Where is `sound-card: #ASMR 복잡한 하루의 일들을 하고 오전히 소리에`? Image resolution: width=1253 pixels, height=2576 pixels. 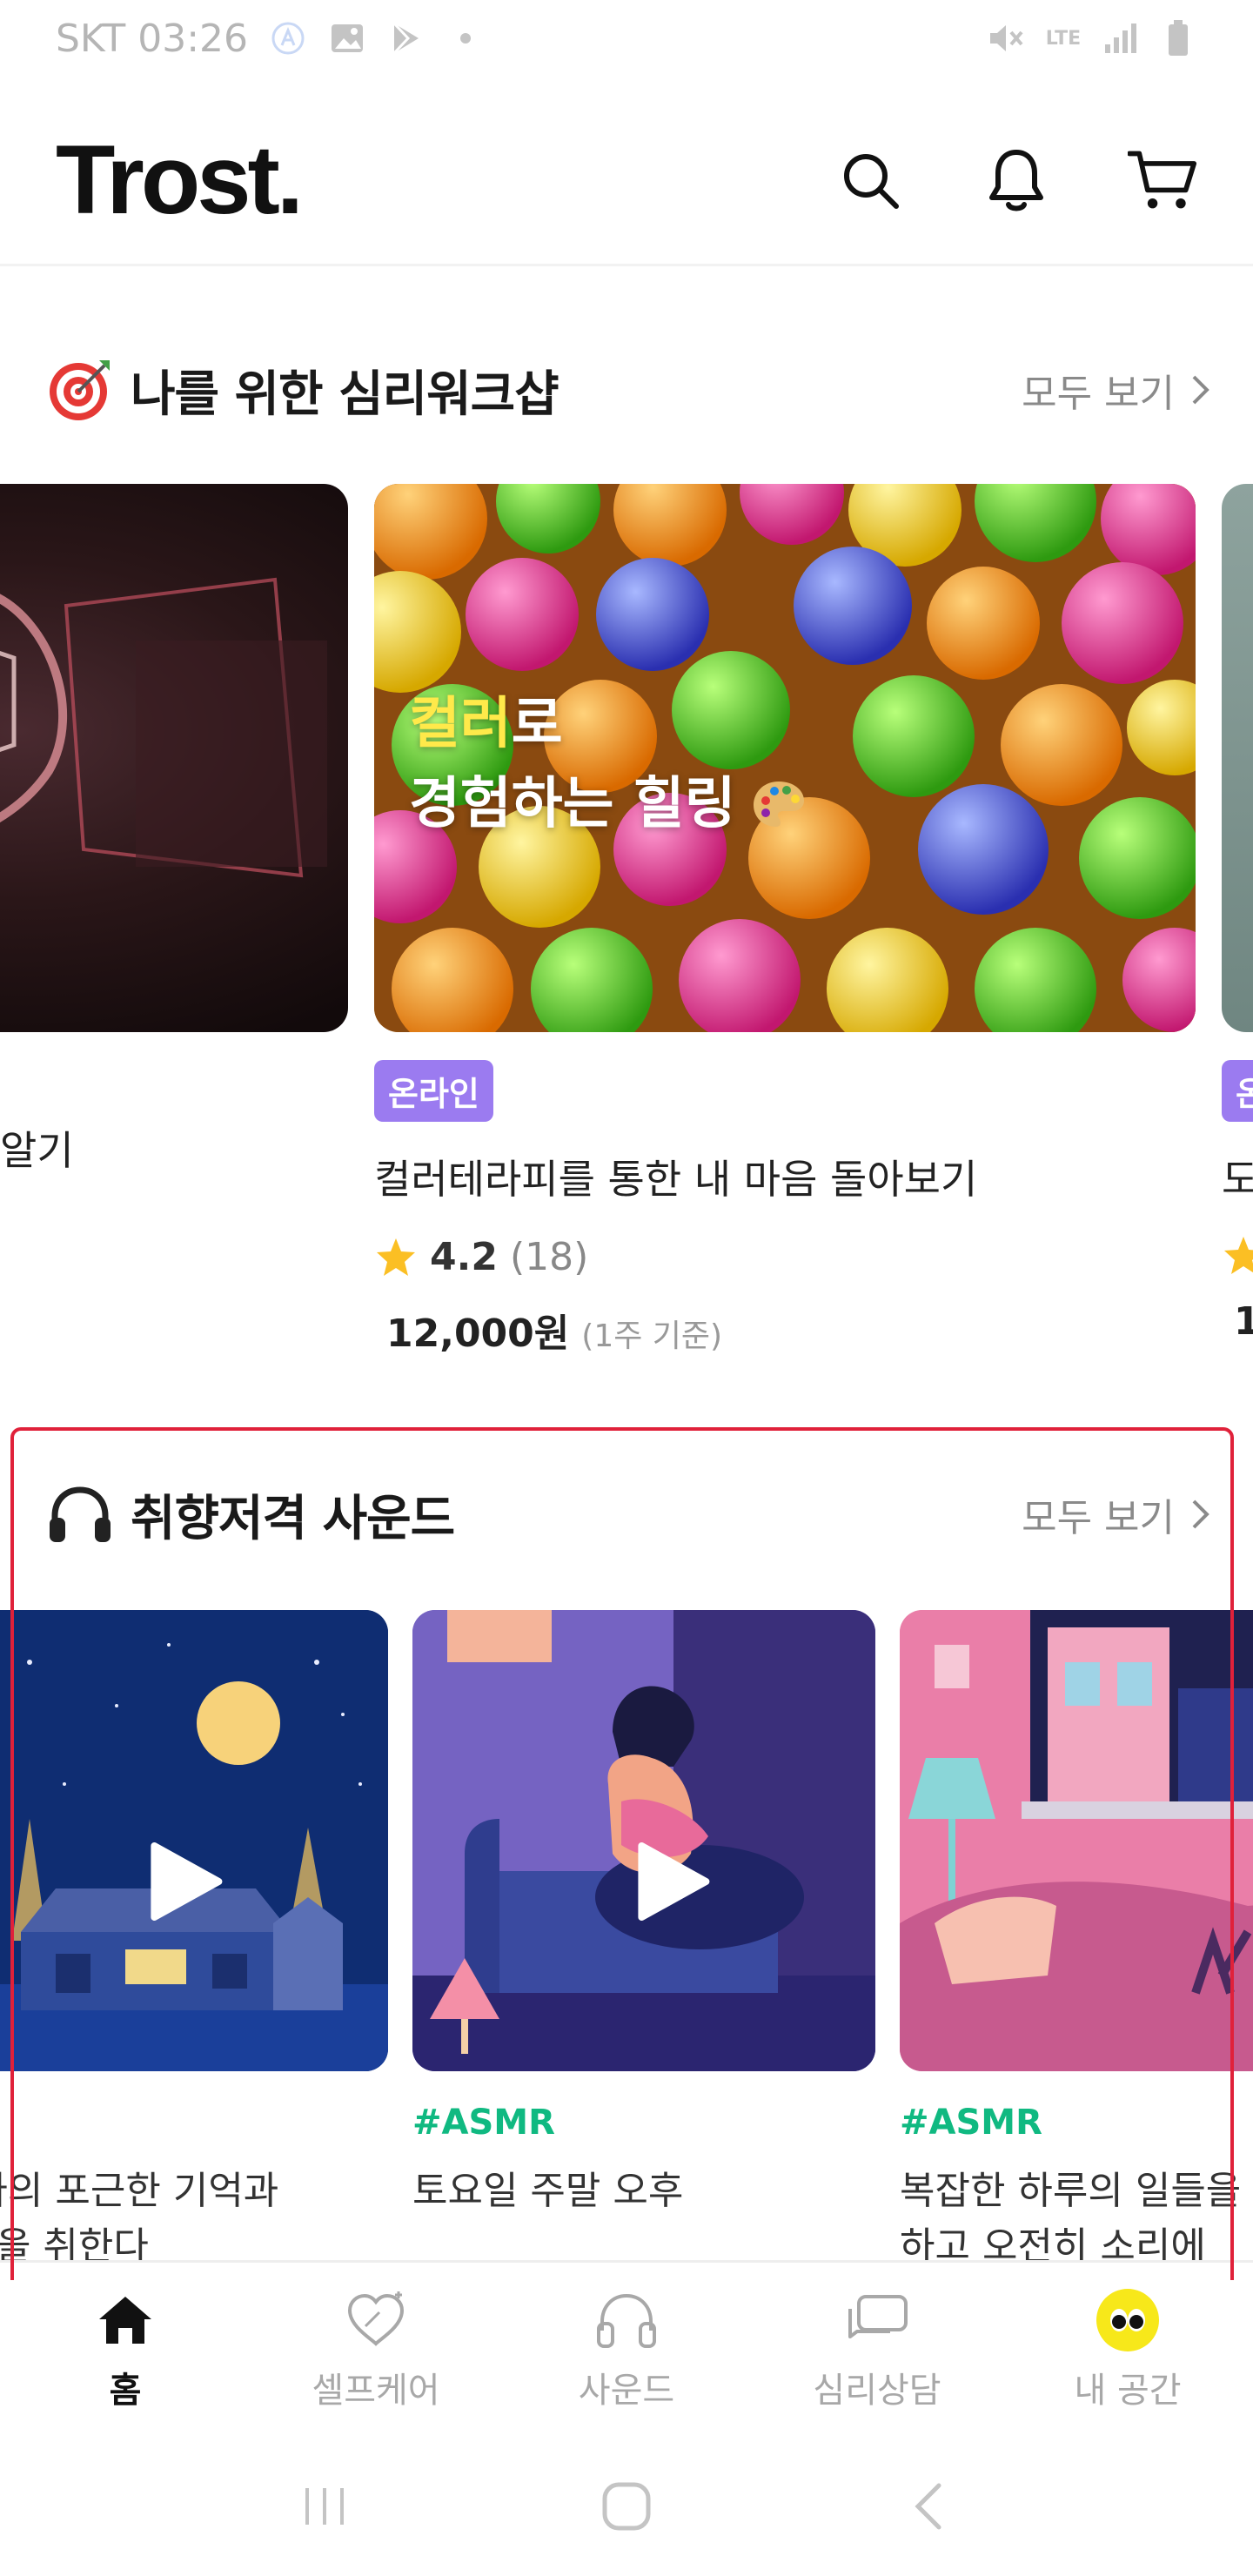 sound-card: #ASMR 복잡한 하루의 일들을 하고 오전히 소리에 is located at coordinates (1076, 1936).